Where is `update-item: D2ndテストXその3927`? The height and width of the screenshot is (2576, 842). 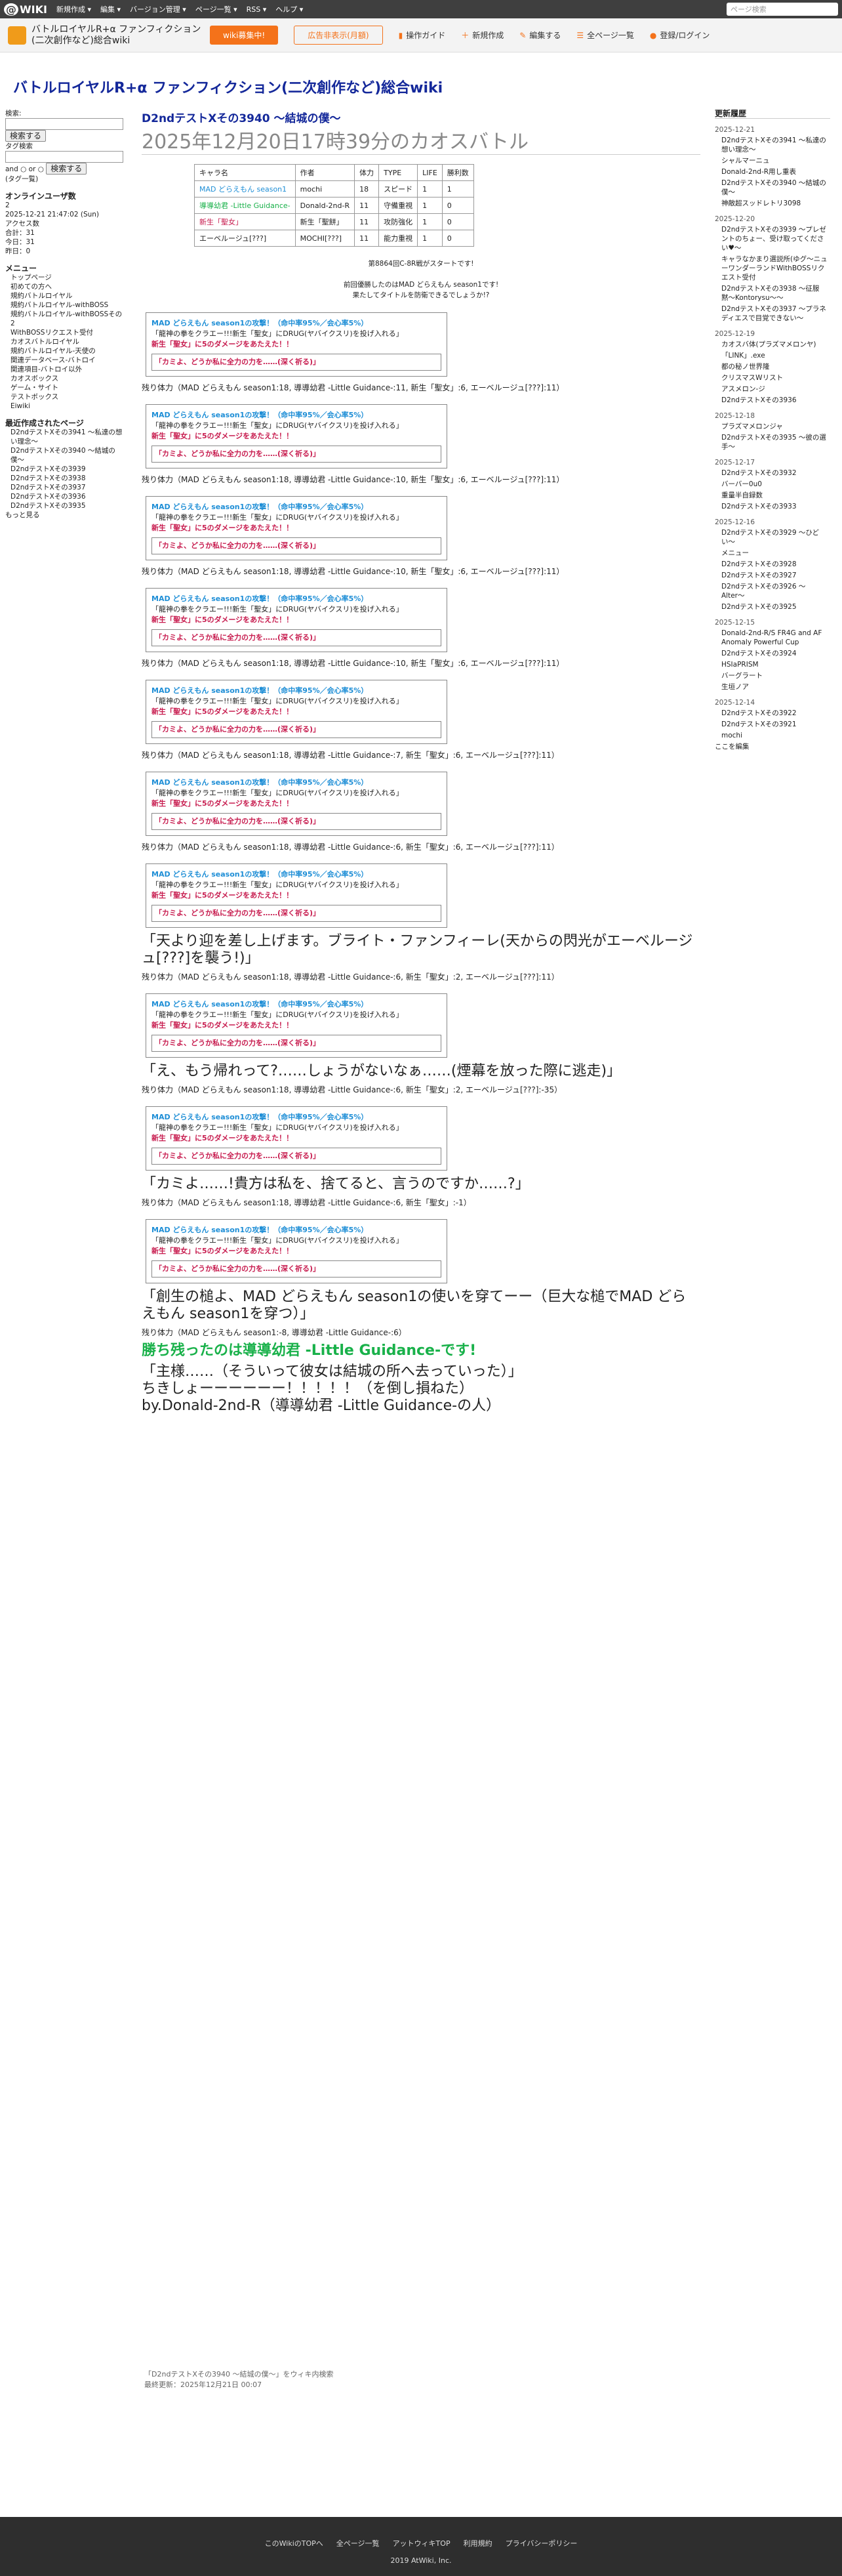
update-item: D2ndテストXその3927 is located at coordinates (772, 575).